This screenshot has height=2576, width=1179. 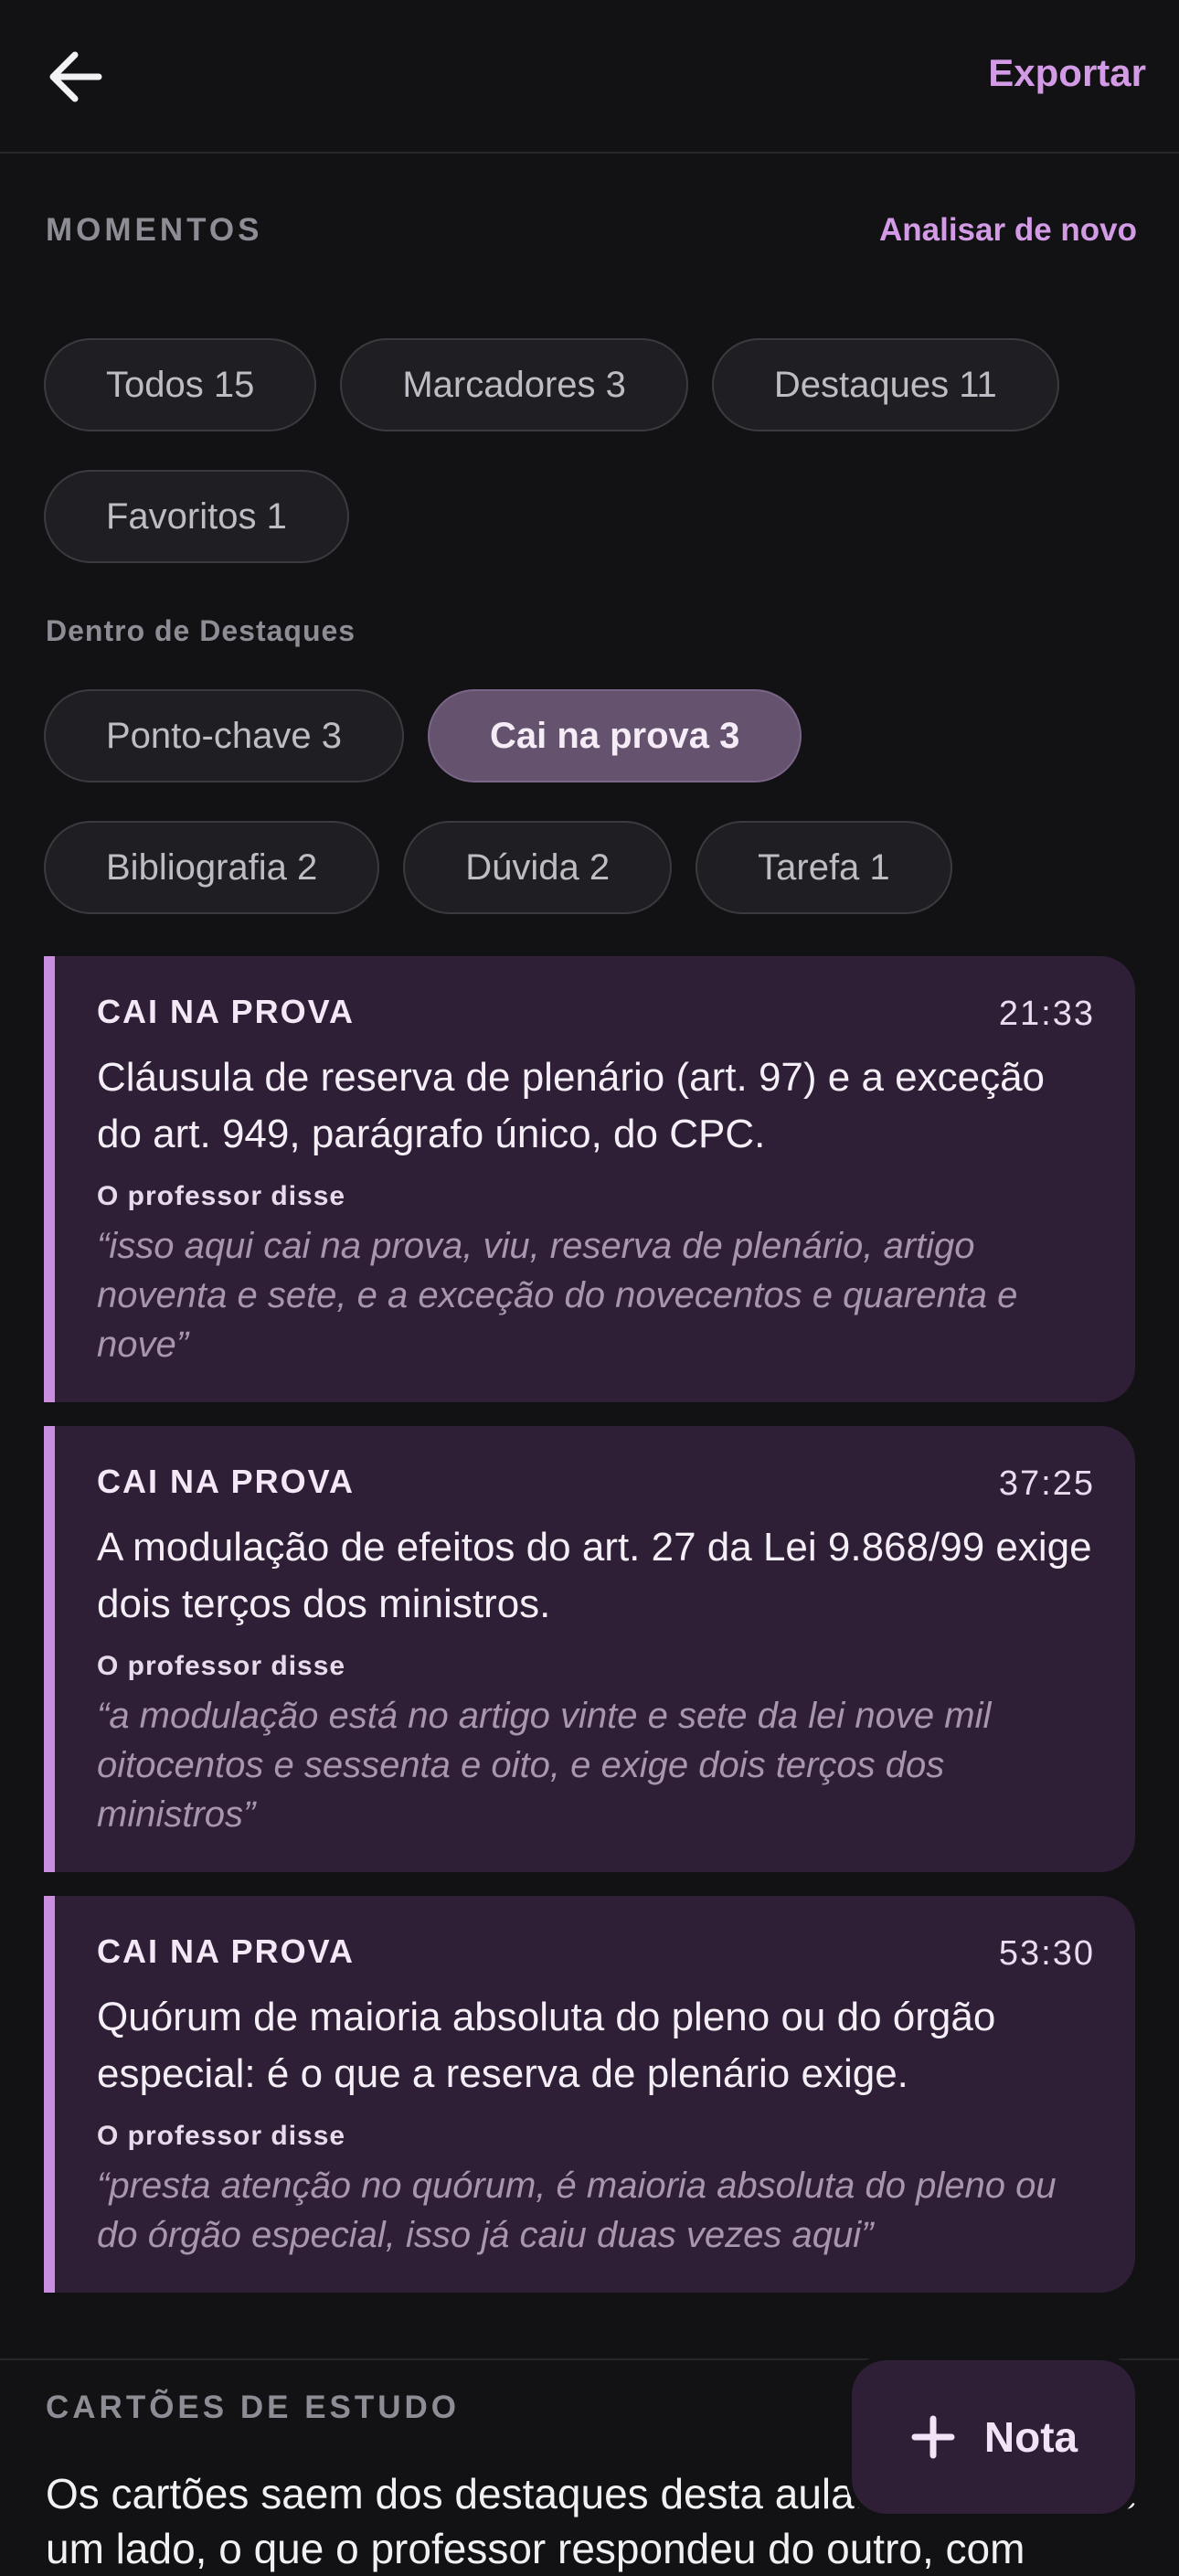 What do you see at coordinates (1047, 1954) in the screenshot?
I see `card-timestamp: 53:30` at bounding box center [1047, 1954].